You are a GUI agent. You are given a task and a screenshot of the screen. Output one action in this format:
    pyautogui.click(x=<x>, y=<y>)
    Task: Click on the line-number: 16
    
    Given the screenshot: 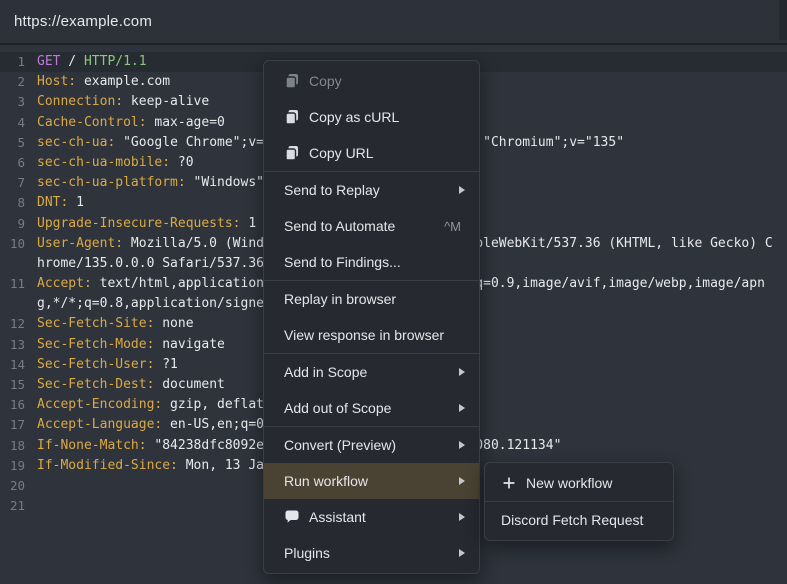 What is the action you would take?
    pyautogui.click(x=17, y=405)
    